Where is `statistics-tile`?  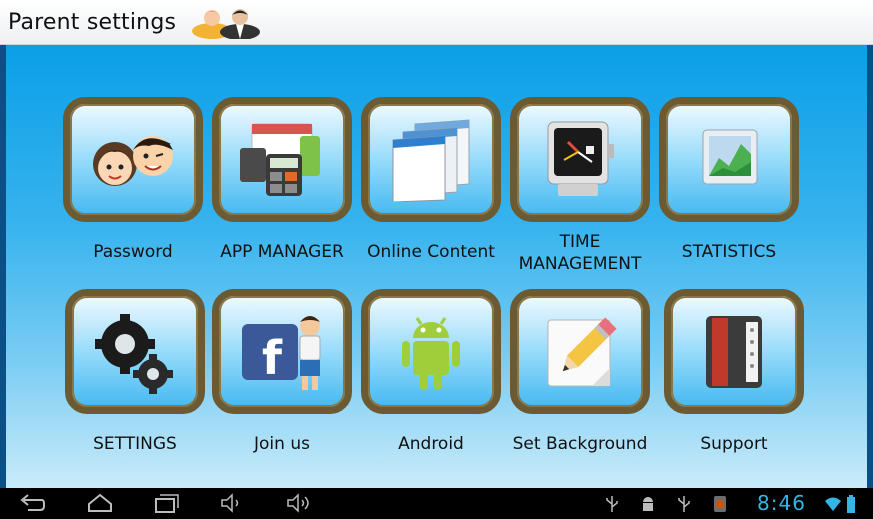 statistics-tile is located at coordinates (729, 159).